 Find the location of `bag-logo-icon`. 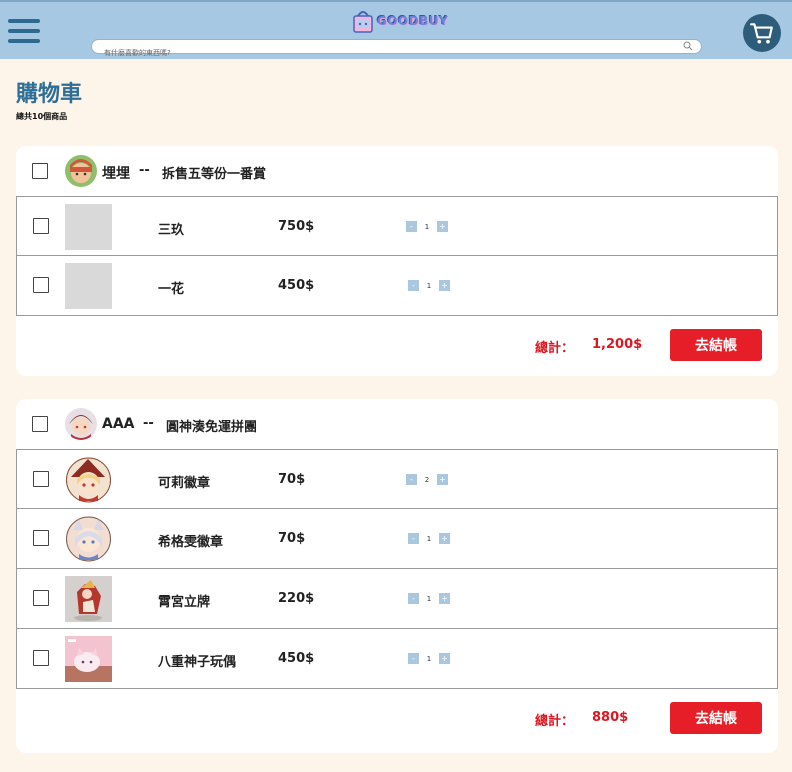

bag-logo-icon is located at coordinates (363, 22).